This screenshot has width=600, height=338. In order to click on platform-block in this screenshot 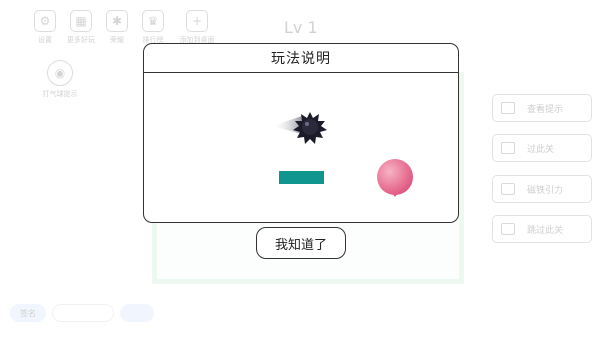, I will do `click(301, 177)`.